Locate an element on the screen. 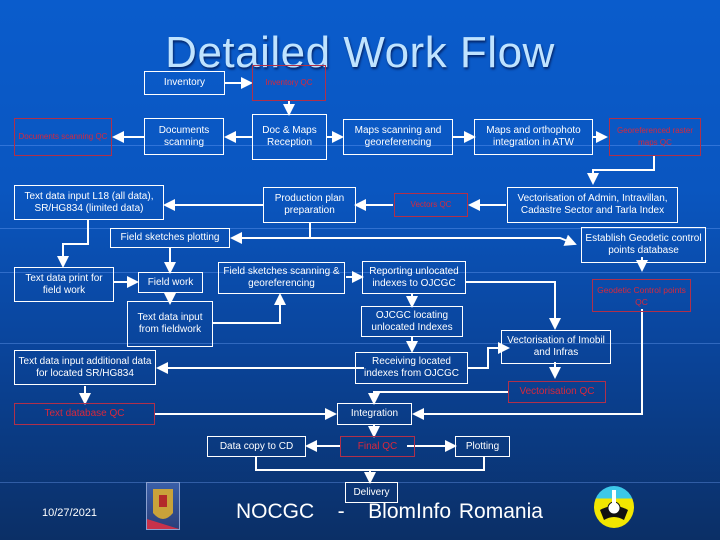 The image size is (720, 540). node-inventory: Inventory is located at coordinates (184, 83).